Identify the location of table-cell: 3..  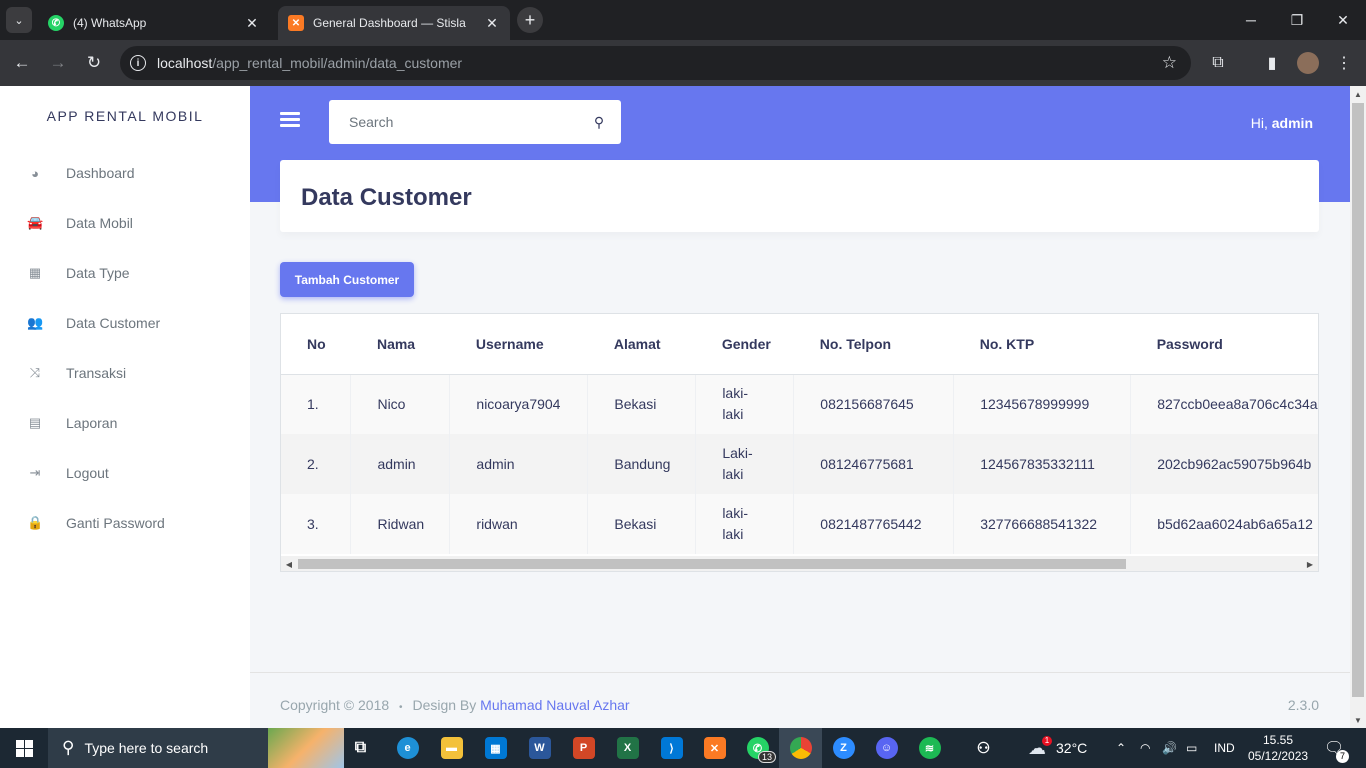
(316, 524).